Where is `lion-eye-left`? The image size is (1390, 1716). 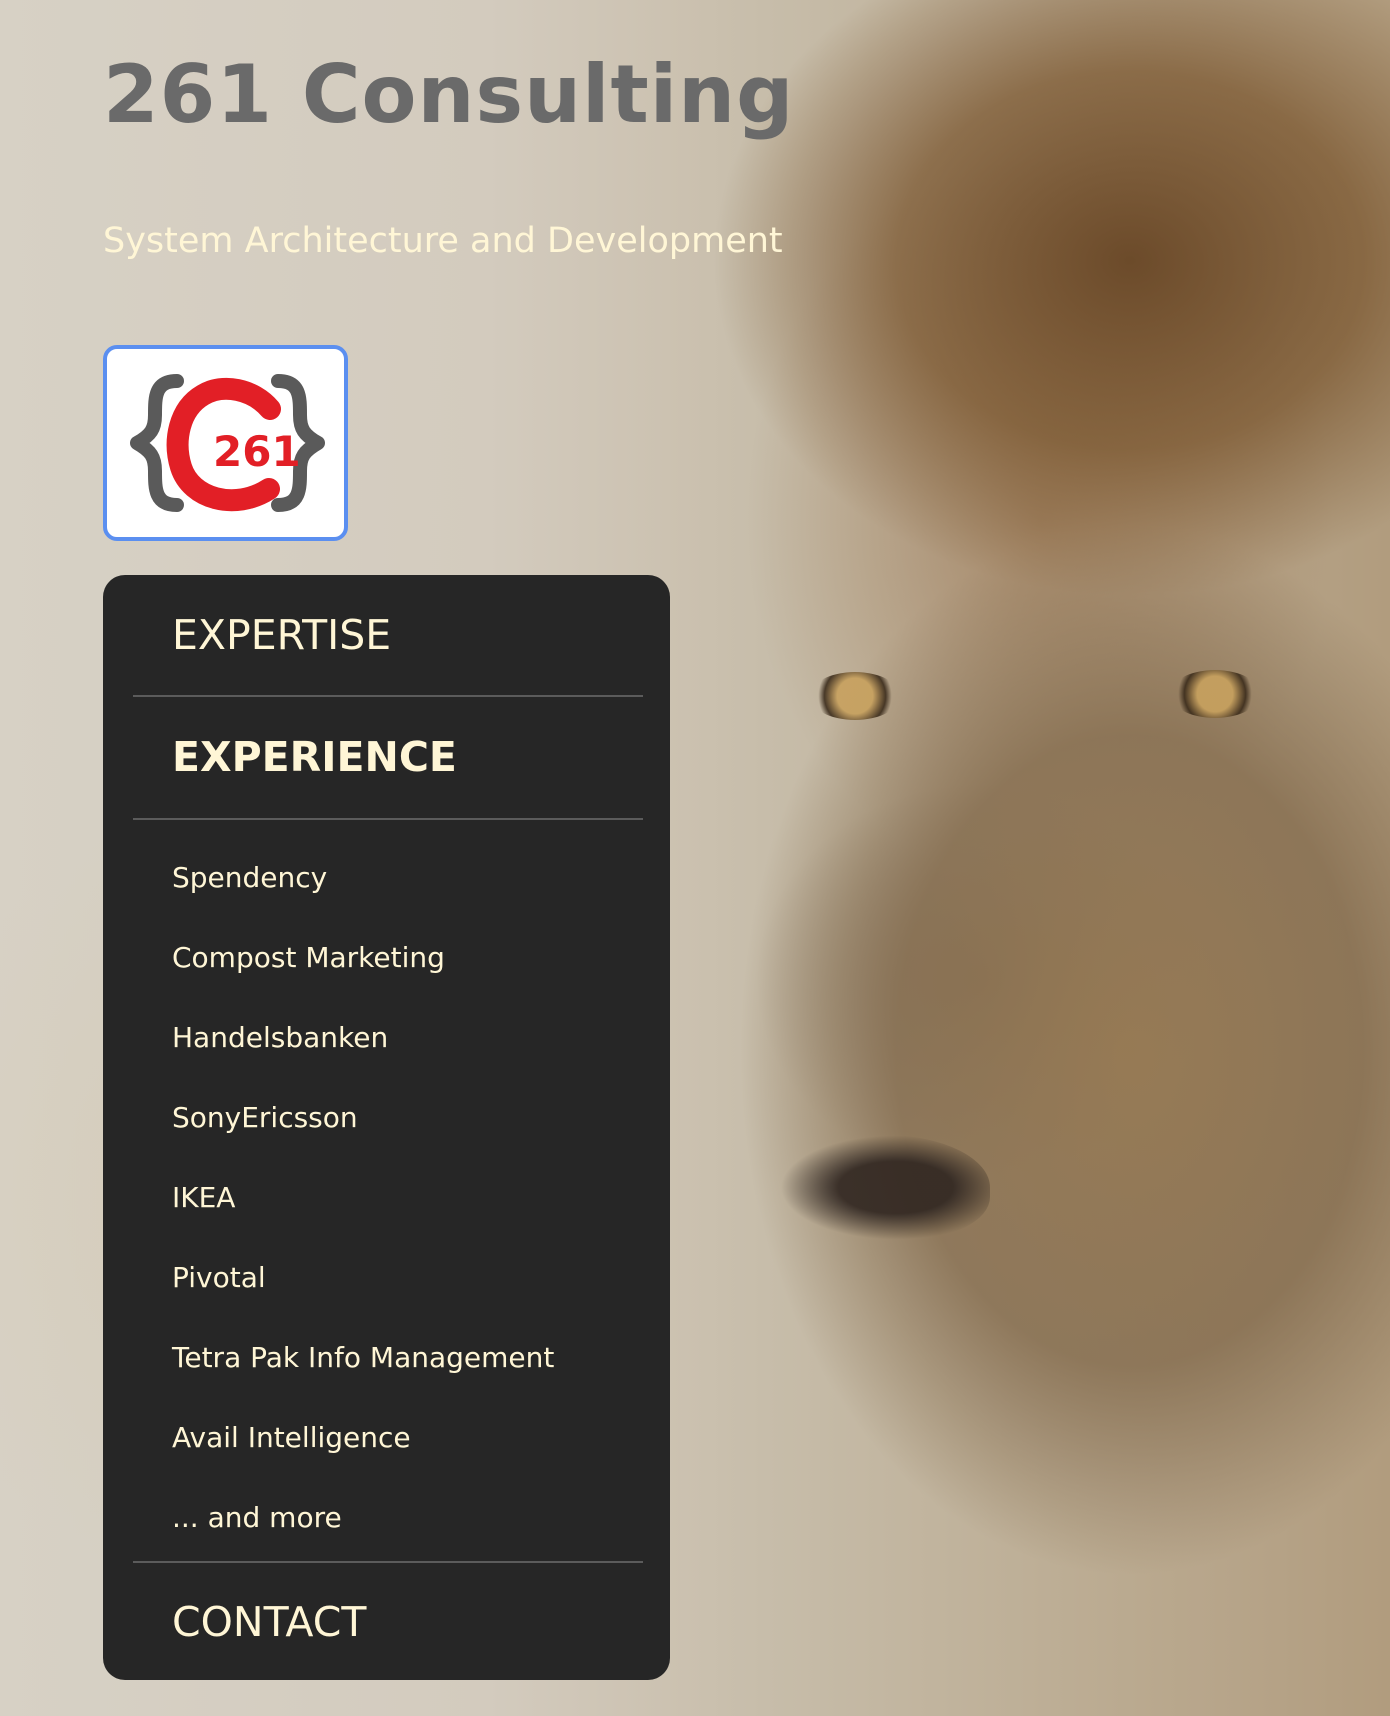 lion-eye-left is located at coordinates (855, 696).